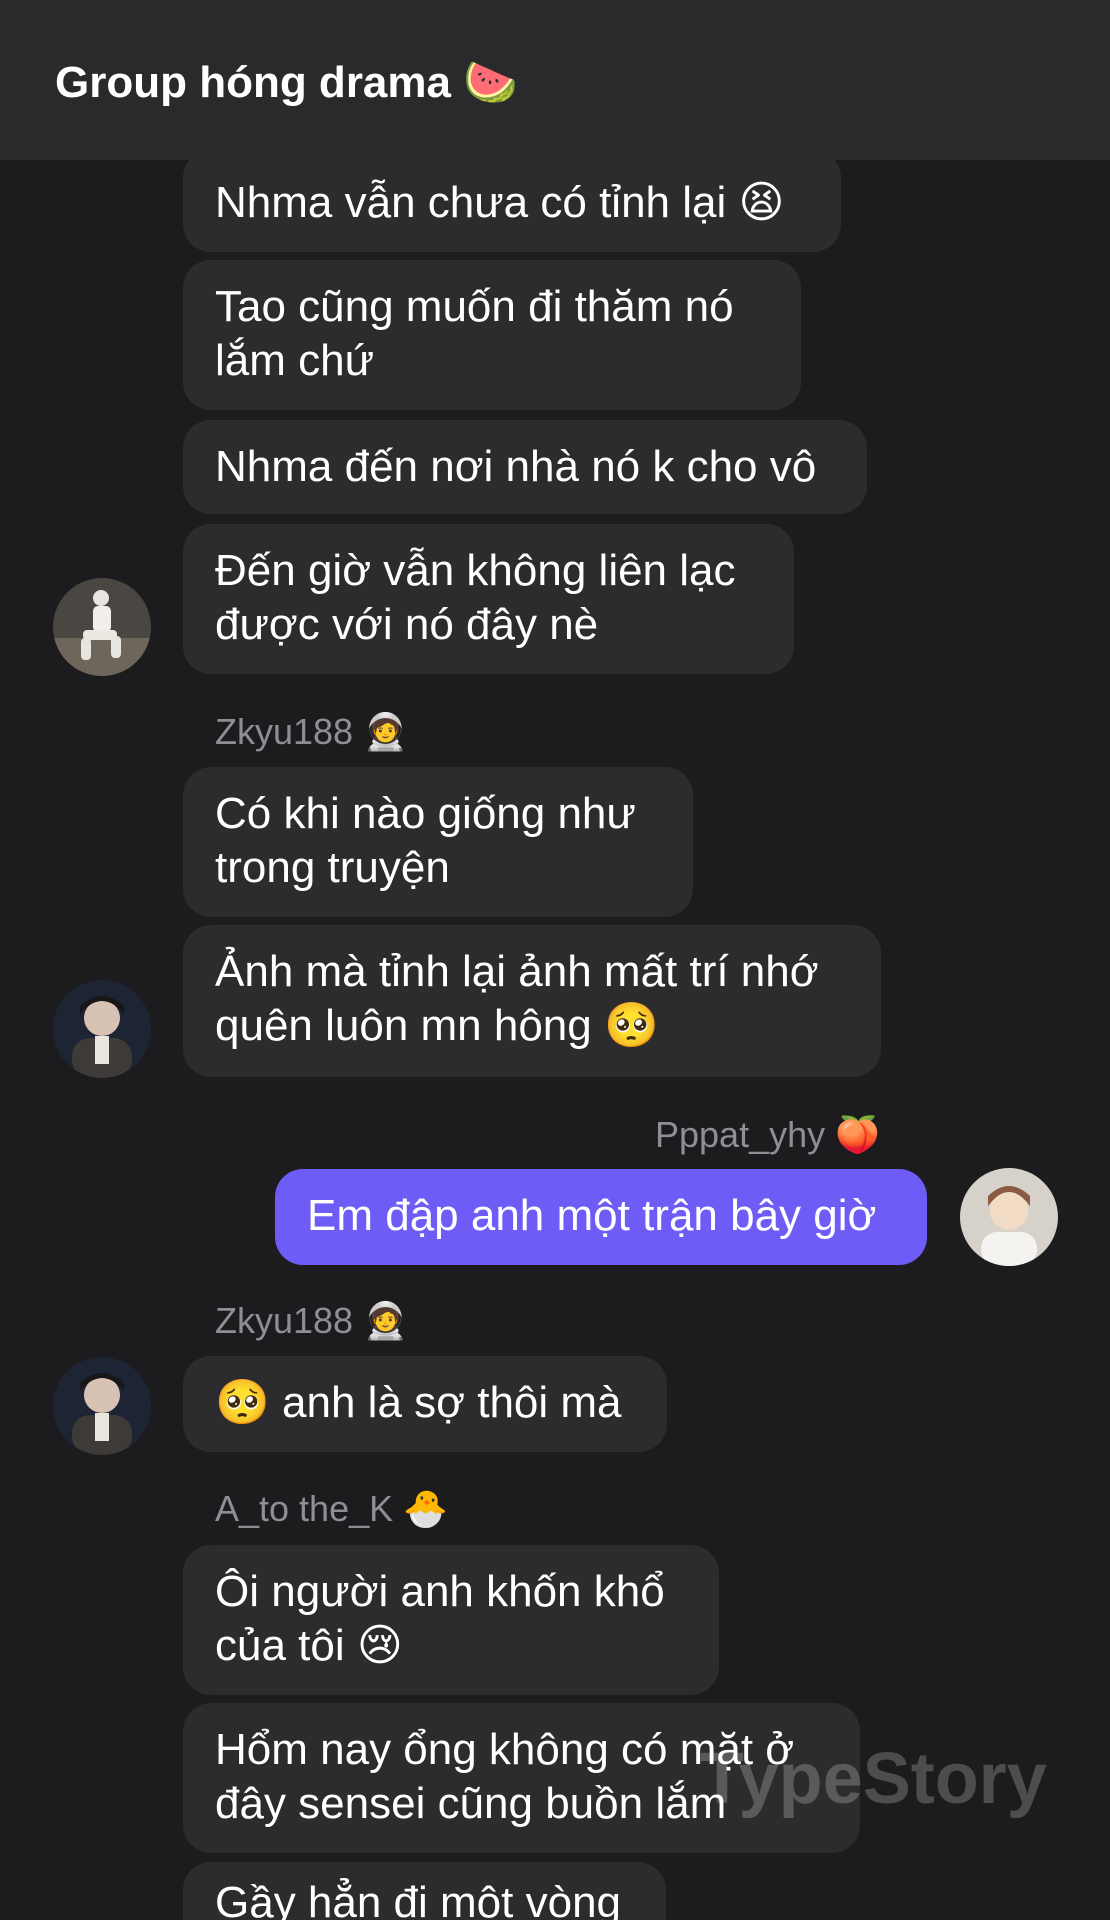 Image resolution: width=1110 pixels, height=1920 pixels. Describe the element at coordinates (332, 867) in the screenshot. I see `message-text-line: trong truyện` at that location.